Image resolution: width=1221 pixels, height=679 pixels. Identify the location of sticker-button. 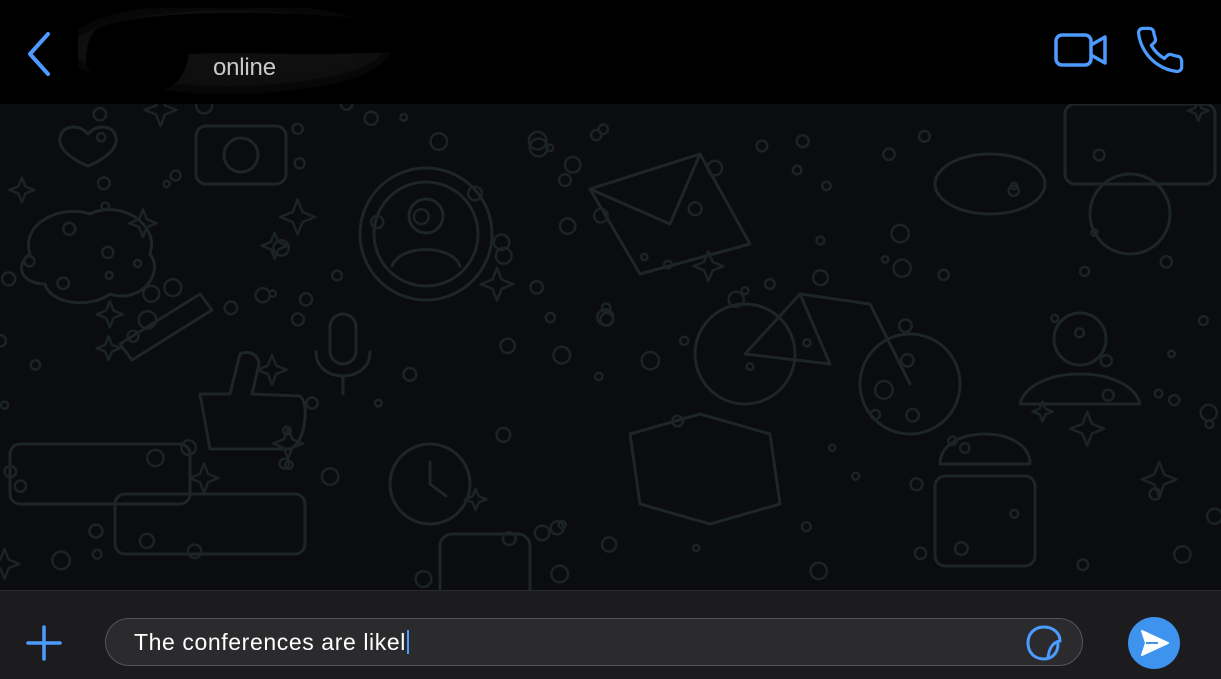
(1044, 643).